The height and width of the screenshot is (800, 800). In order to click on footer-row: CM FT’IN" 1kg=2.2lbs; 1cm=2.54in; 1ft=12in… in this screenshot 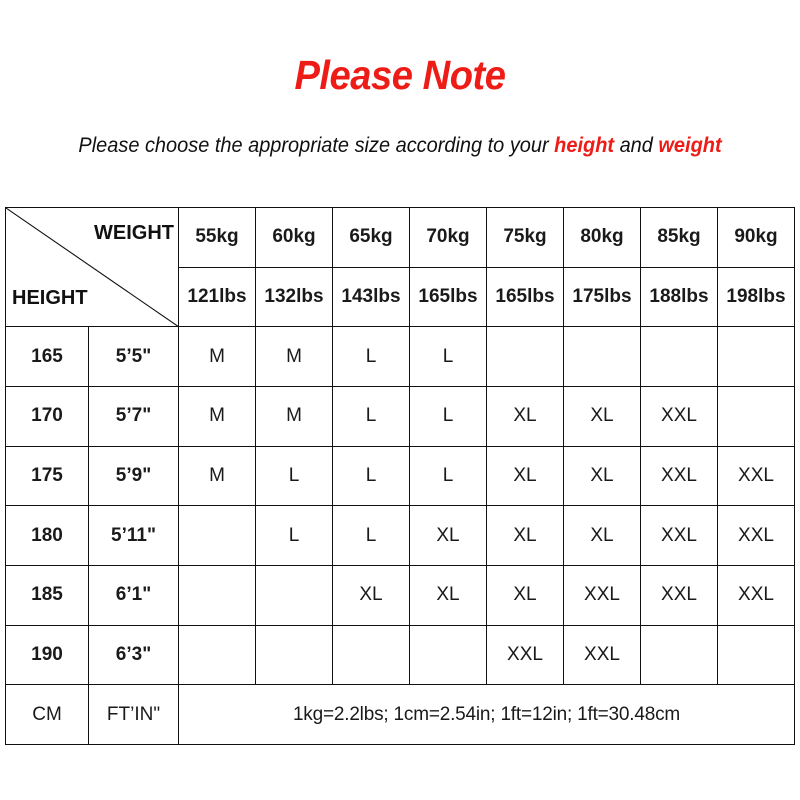, I will do `click(400, 714)`.